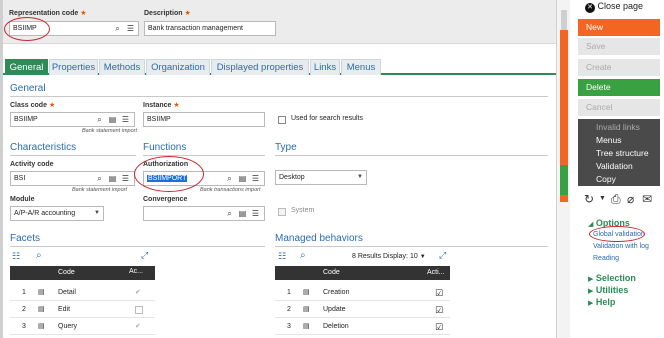 This screenshot has height=338, width=664. I want to click on display-select: 10 ▼, so click(418, 256).